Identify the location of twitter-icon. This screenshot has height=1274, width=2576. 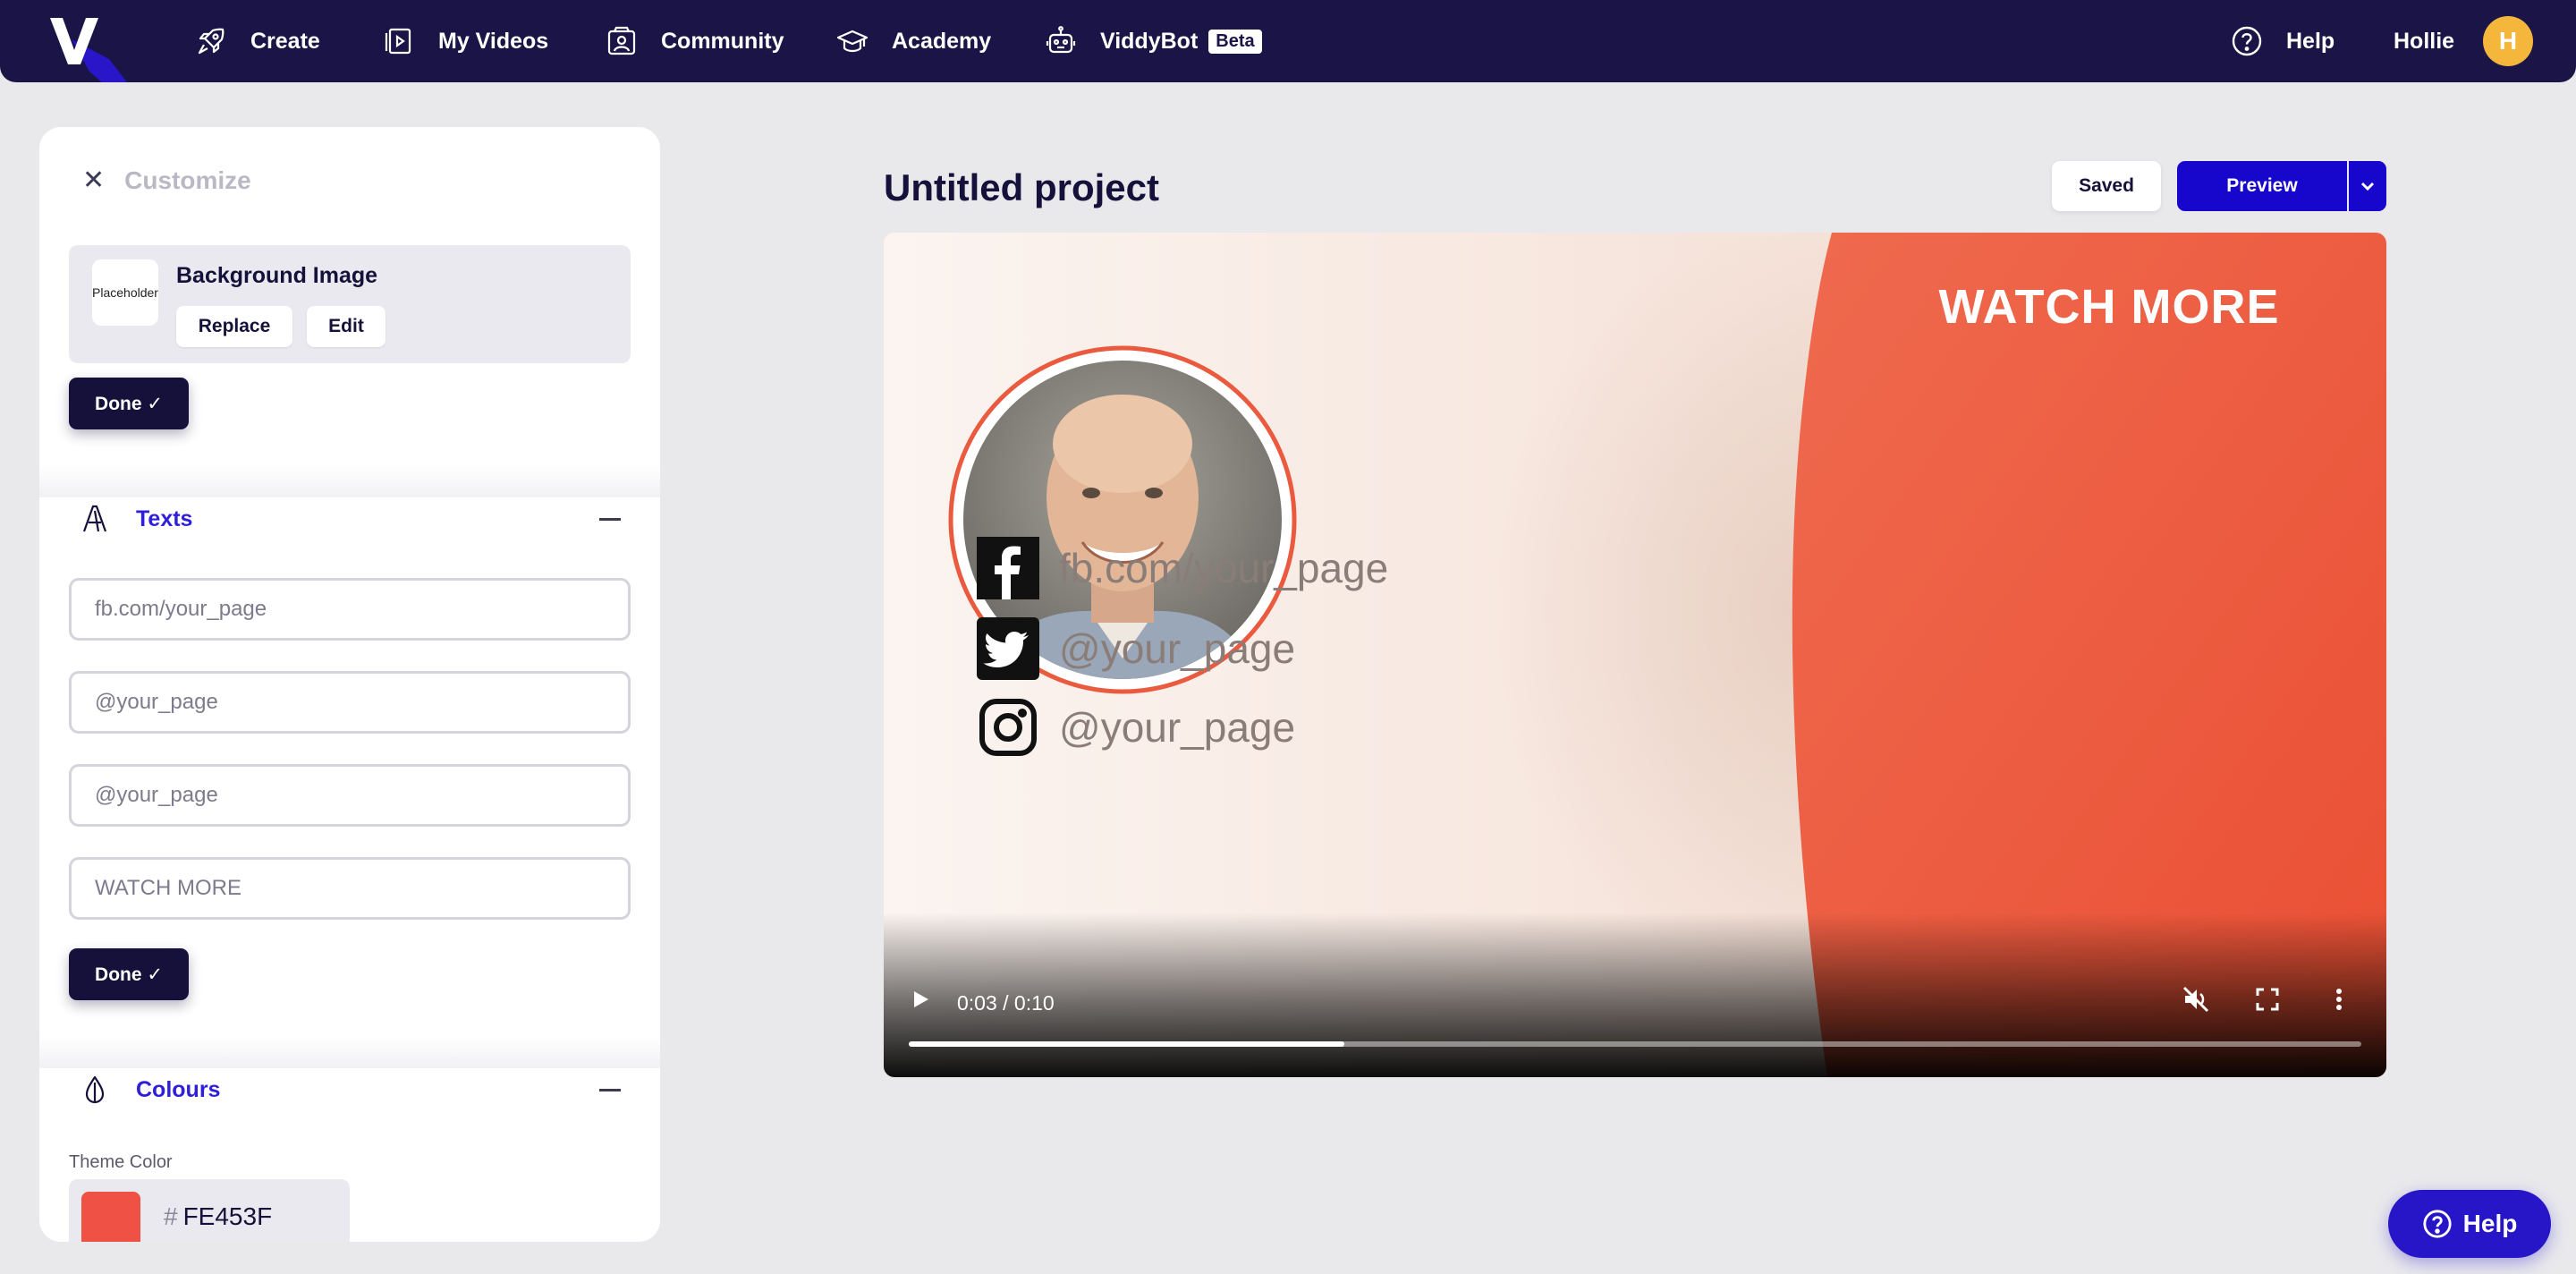
(1008, 648).